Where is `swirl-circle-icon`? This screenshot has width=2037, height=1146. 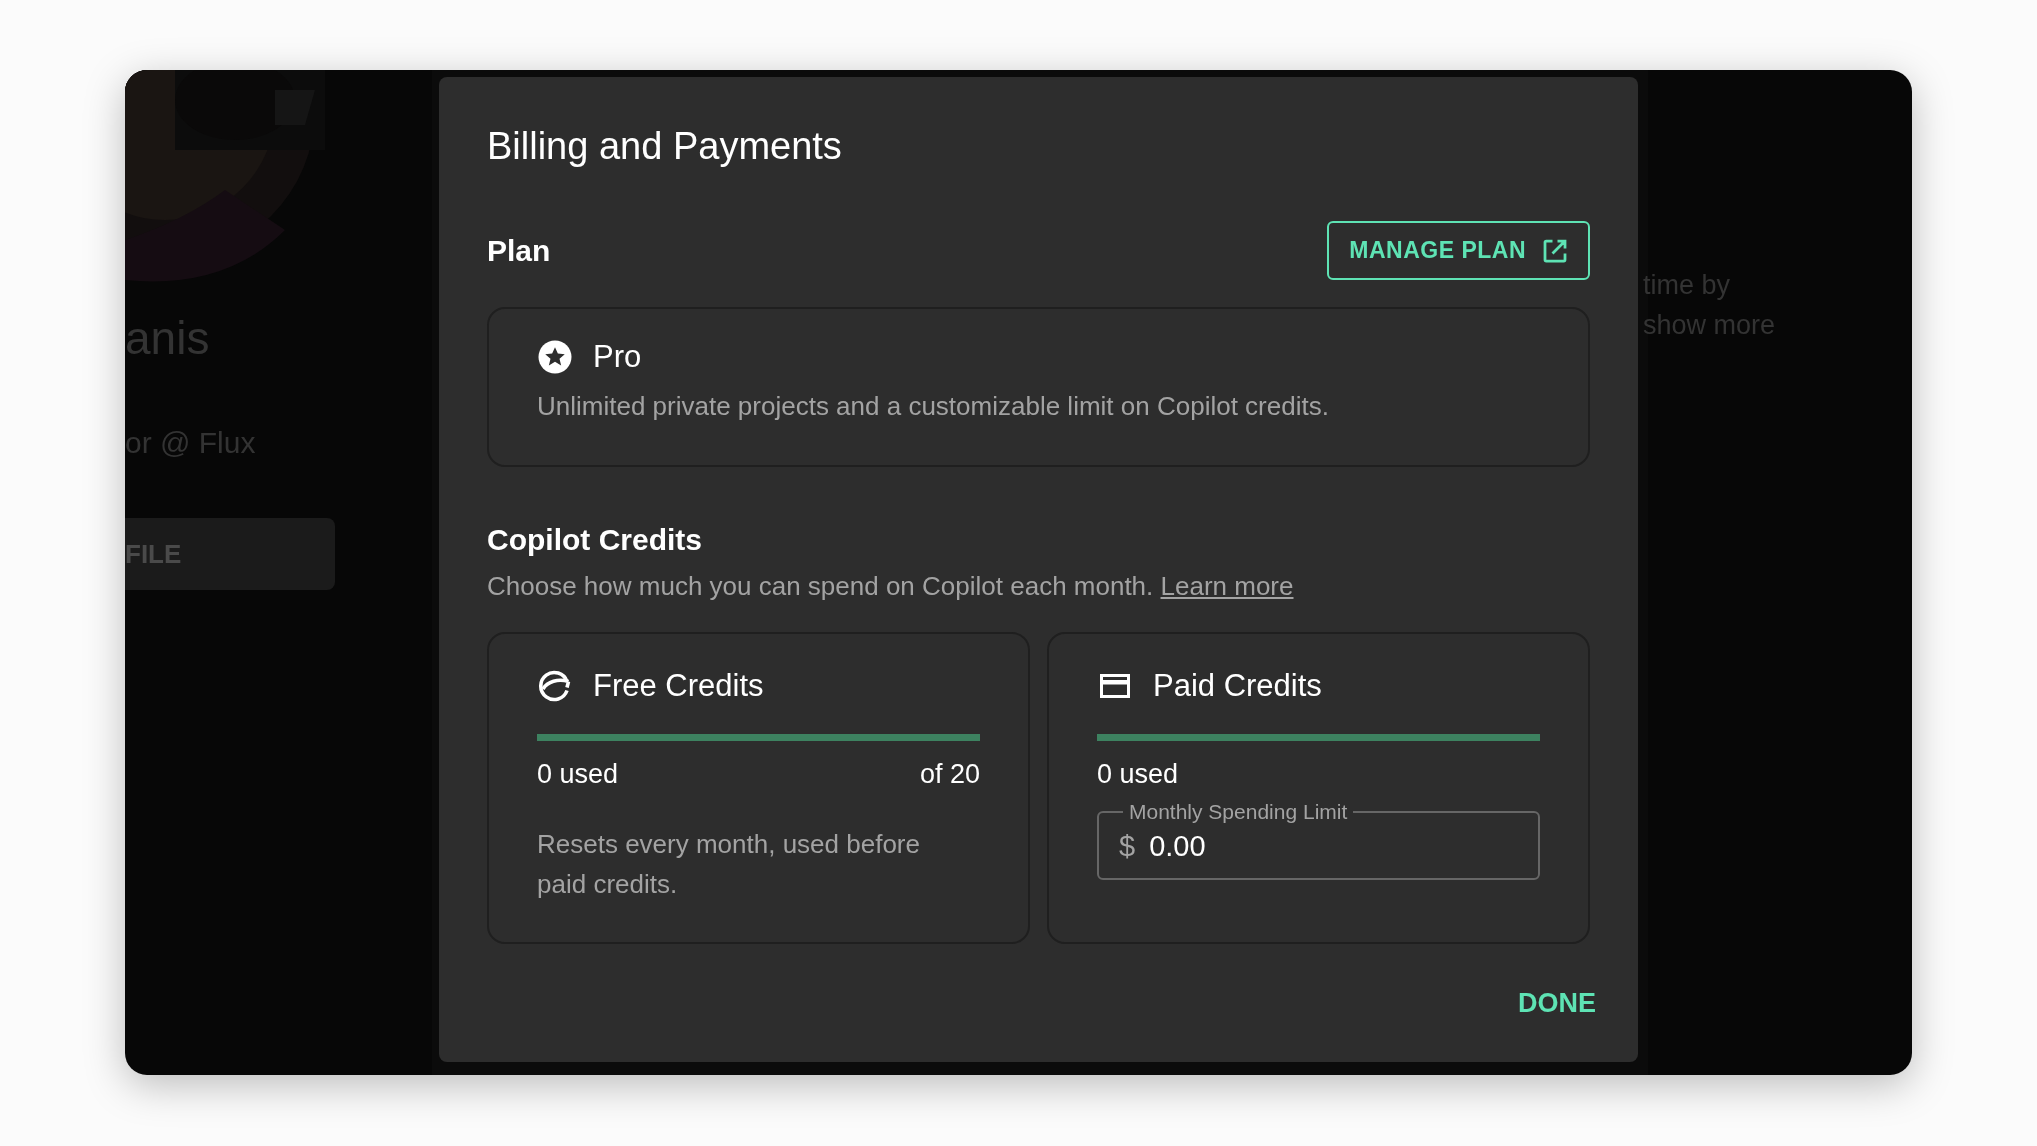 swirl-circle-icon is located at coordinates (555, 686).